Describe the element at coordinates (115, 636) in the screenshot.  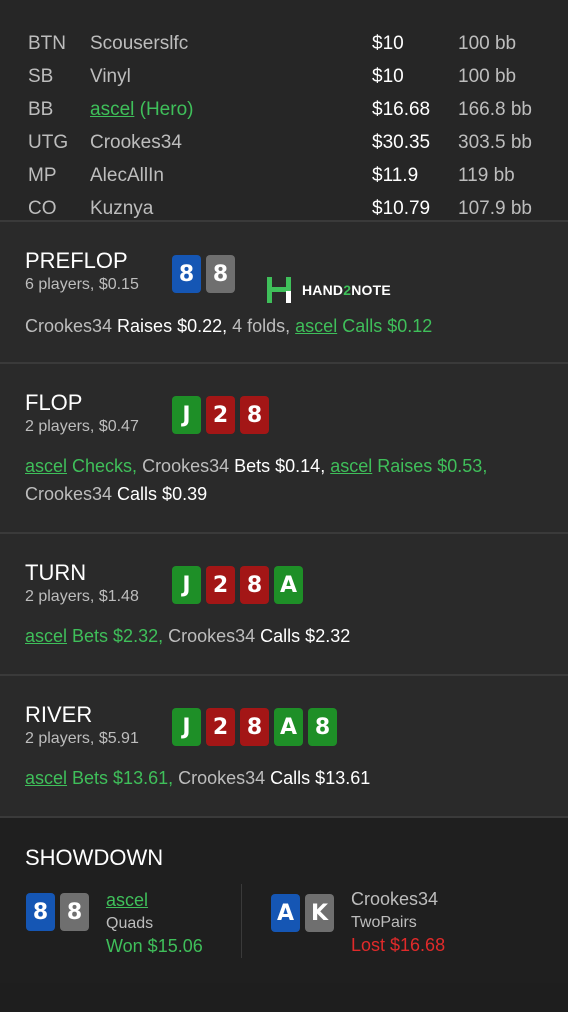
I see `action-text: Bets $2.32,` at that location.